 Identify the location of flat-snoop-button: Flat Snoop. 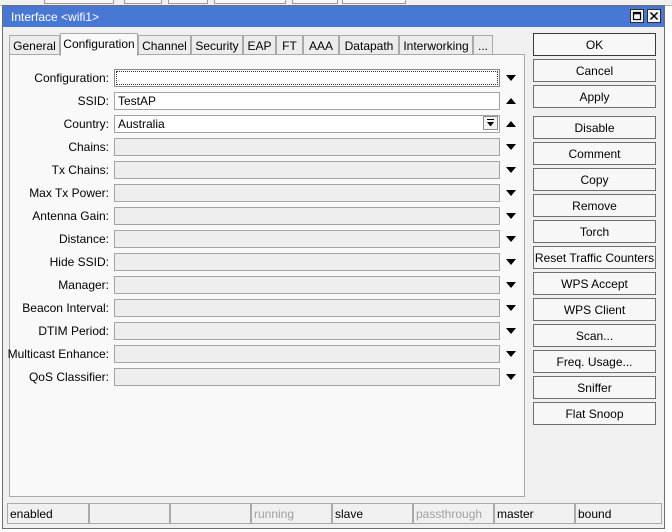
(594, 413).